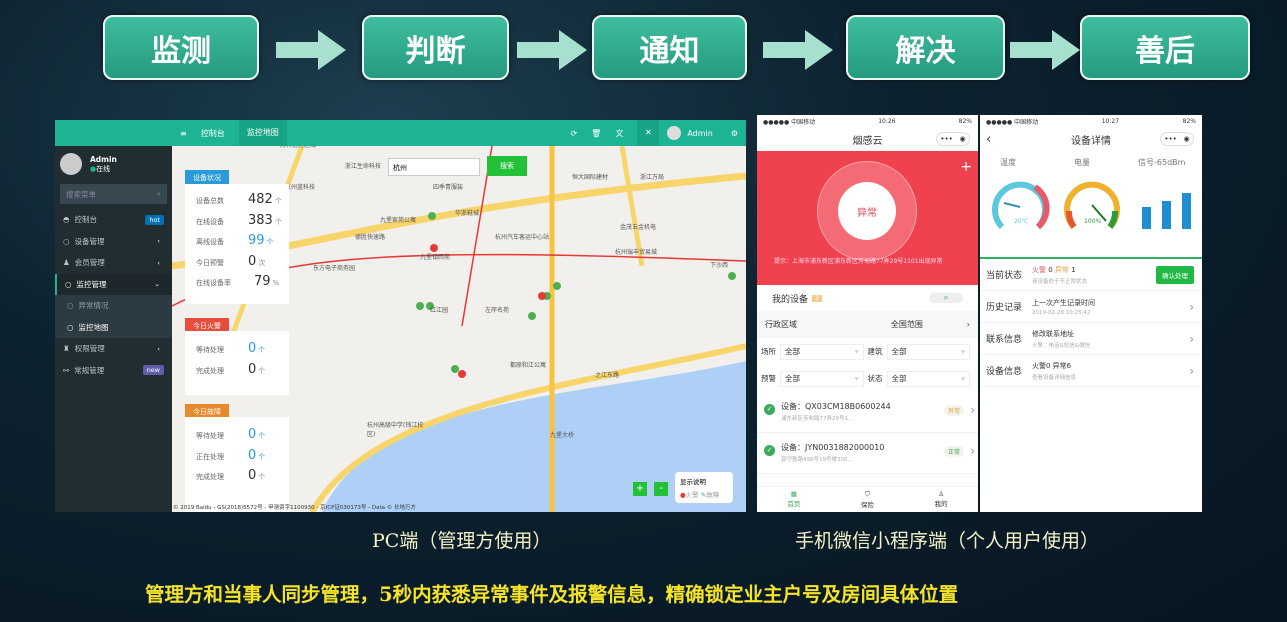  I want to click on building-select: 全部 ▾, so click(928, 351).